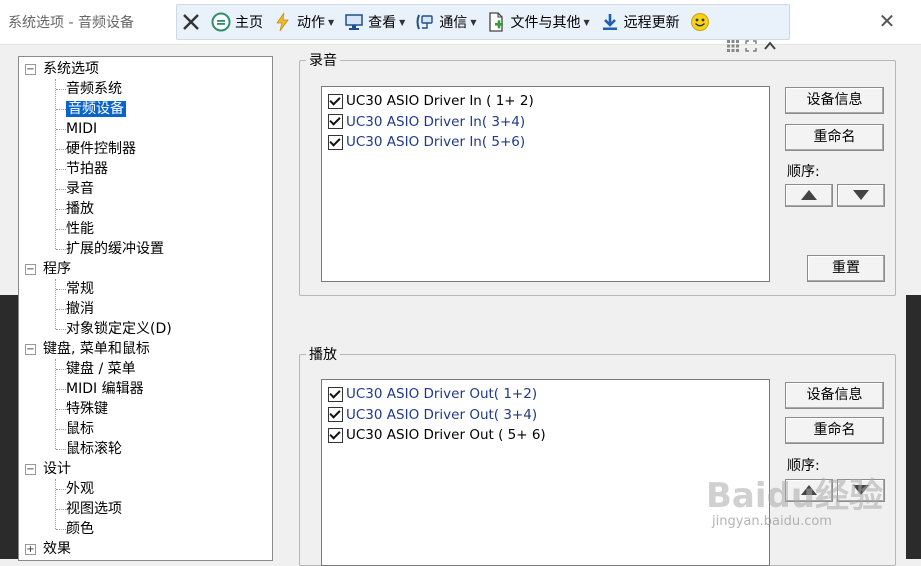 The width and height of the screenshot is (921, 566). Describe the element at coordinates (538, 22) in the screenshot. I see `toolbar-file-button: 文件与其他 ▼` at that location.